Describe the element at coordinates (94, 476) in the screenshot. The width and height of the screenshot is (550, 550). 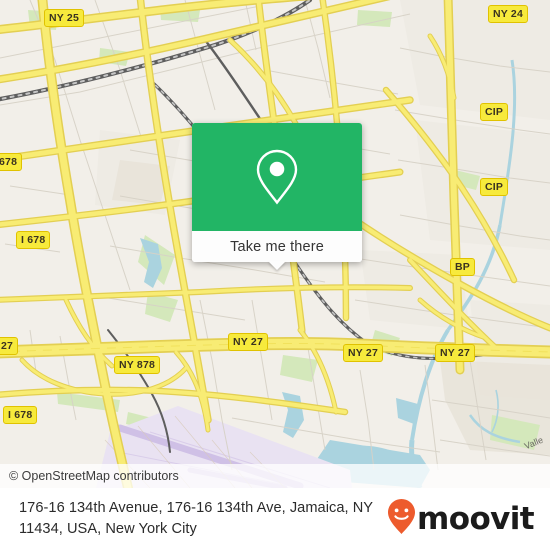
I see `osm-attribution-text: © OpenStreetMap contributors` at that location.